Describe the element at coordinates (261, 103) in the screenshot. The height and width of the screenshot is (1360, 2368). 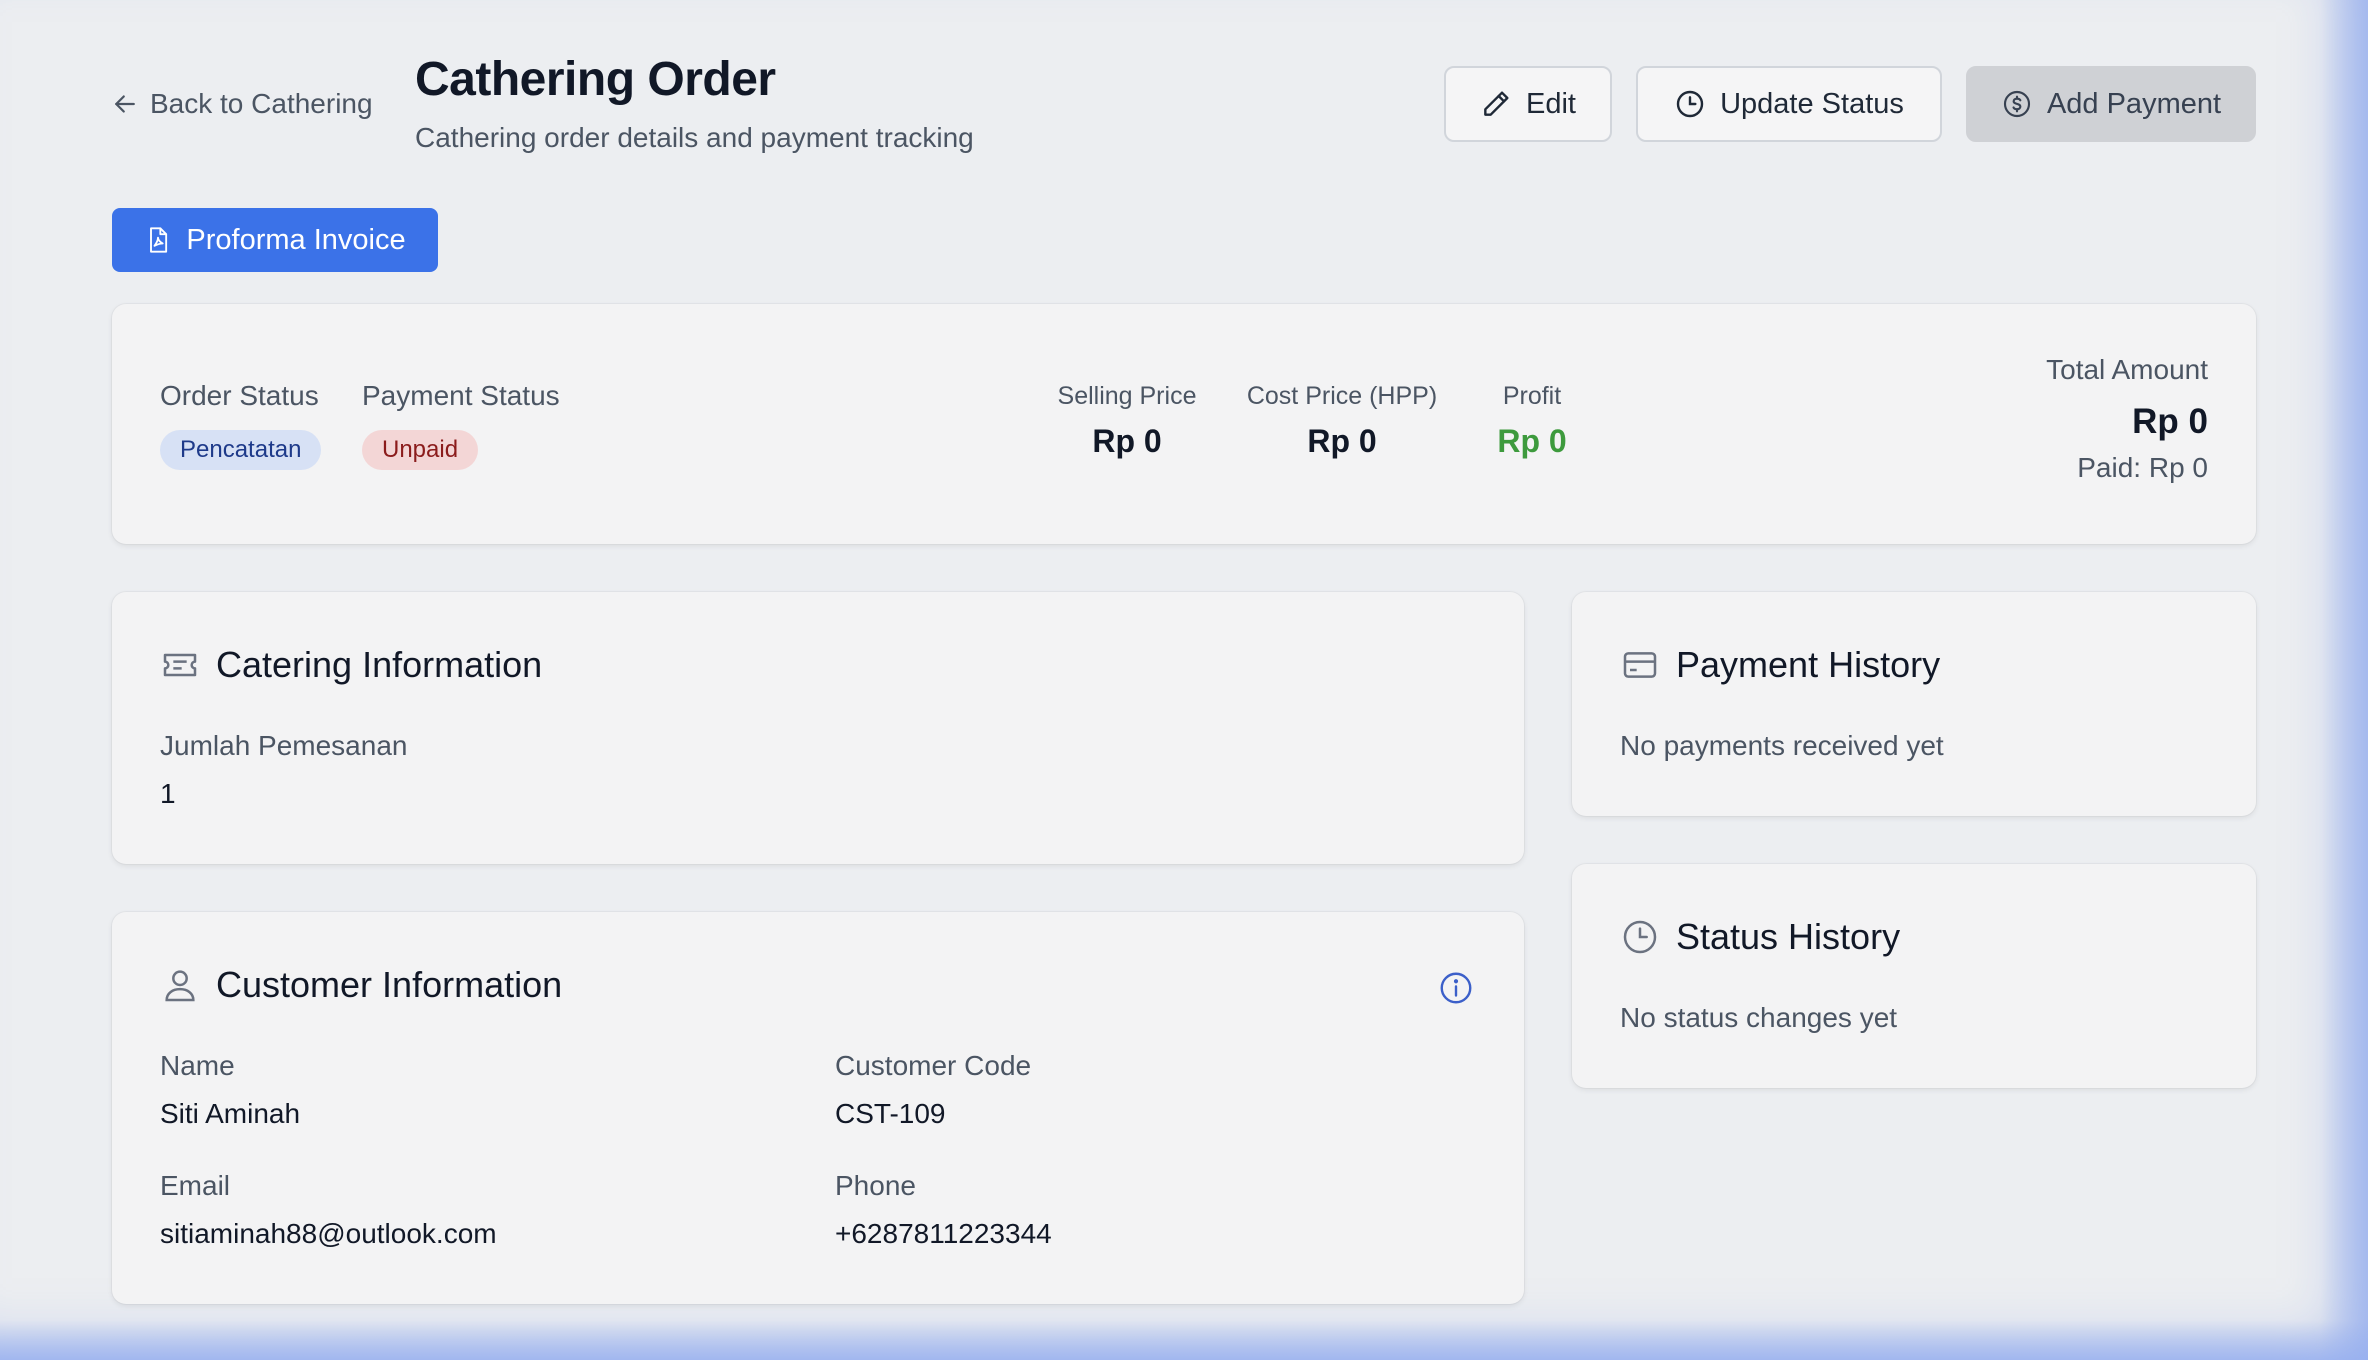
I see `back-link-label: Back to Cathering` at that location.